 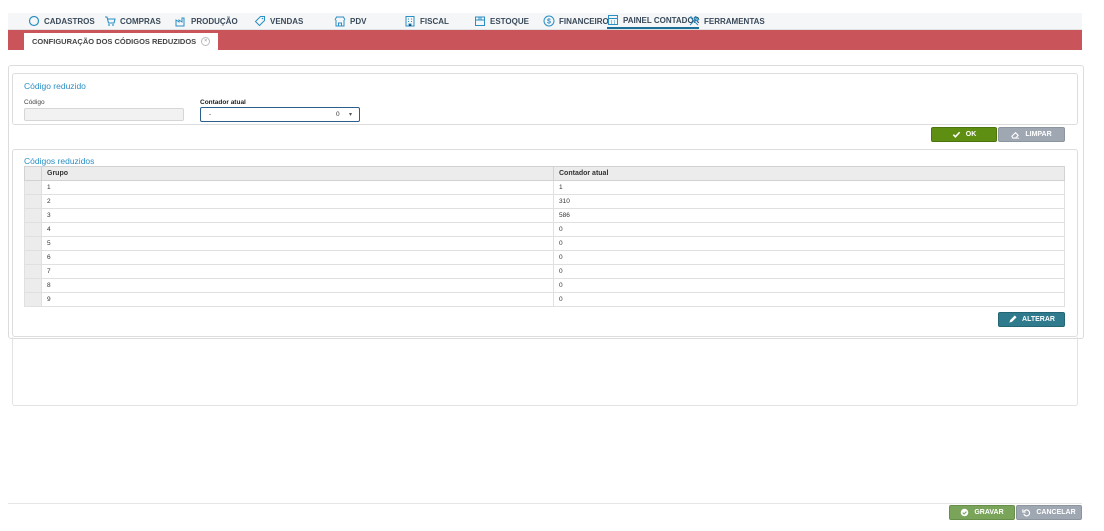 What do you see at coordinates (410, 21) in the screenshot?
I see `building-icon` at bounding box center [410, 21].